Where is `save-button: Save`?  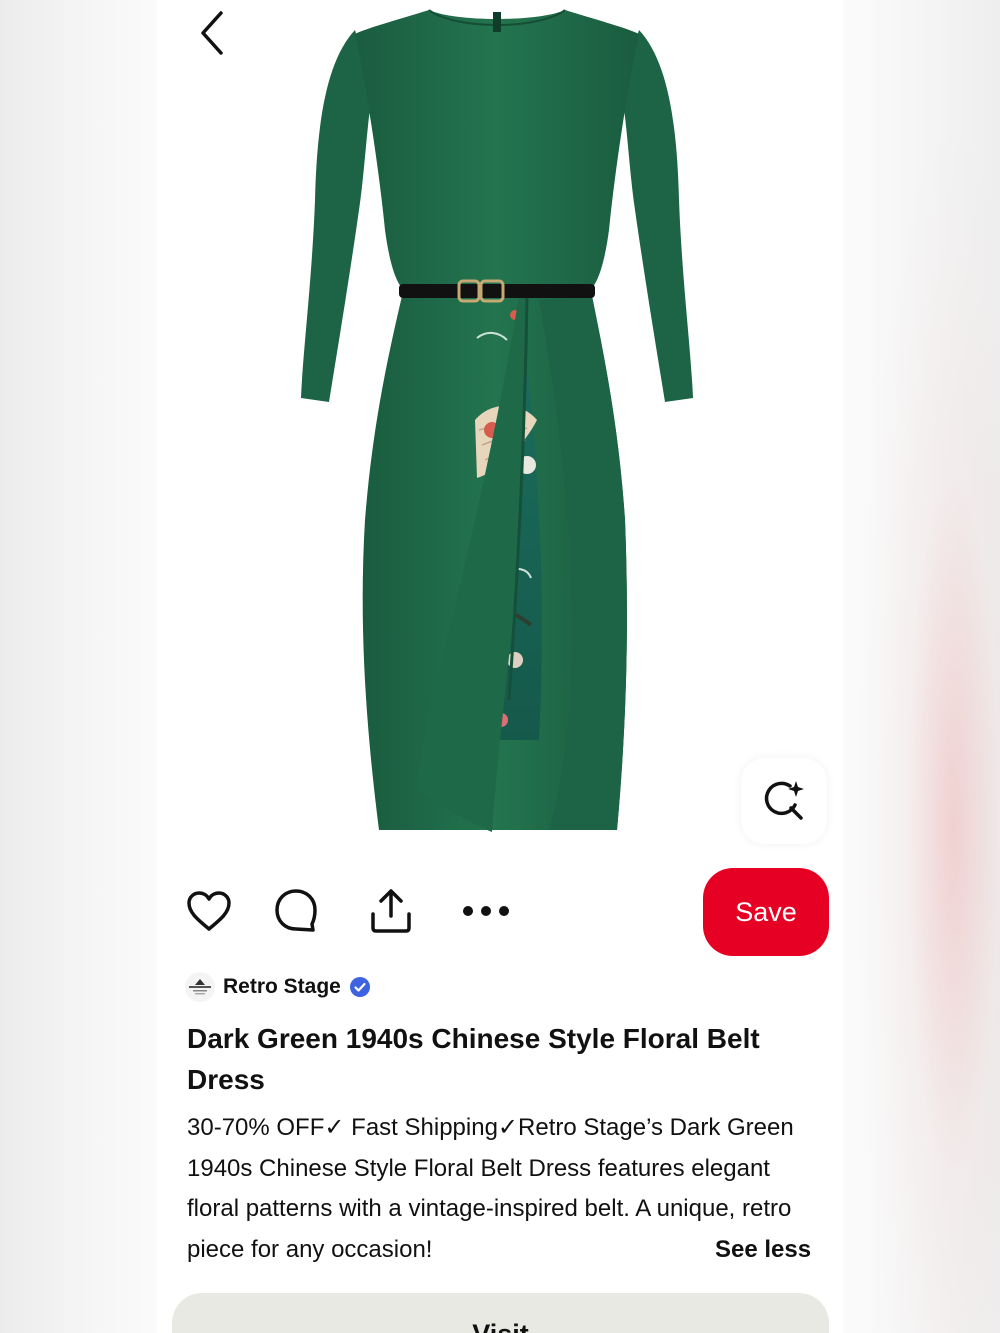 save-button: Save is located at coordinates (766, 912).